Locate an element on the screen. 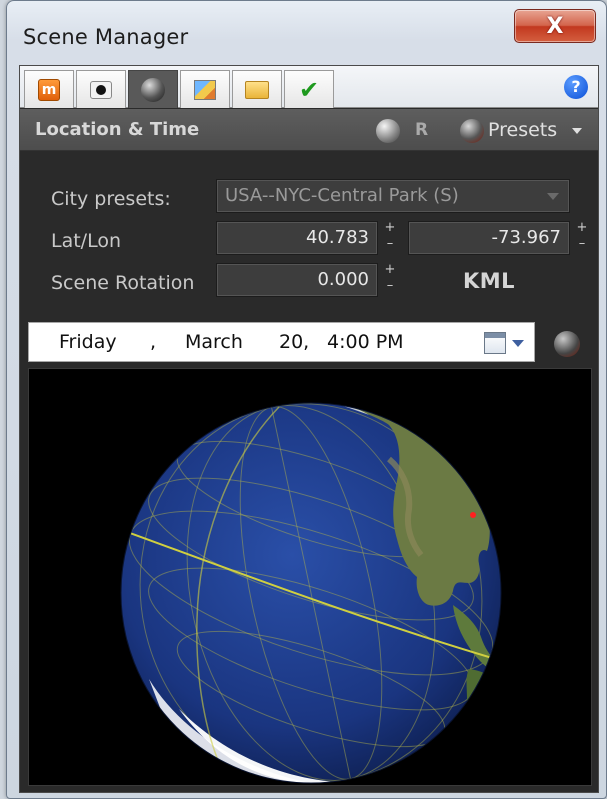  window-title: Scene Manager is located at coordinates (106, 37).